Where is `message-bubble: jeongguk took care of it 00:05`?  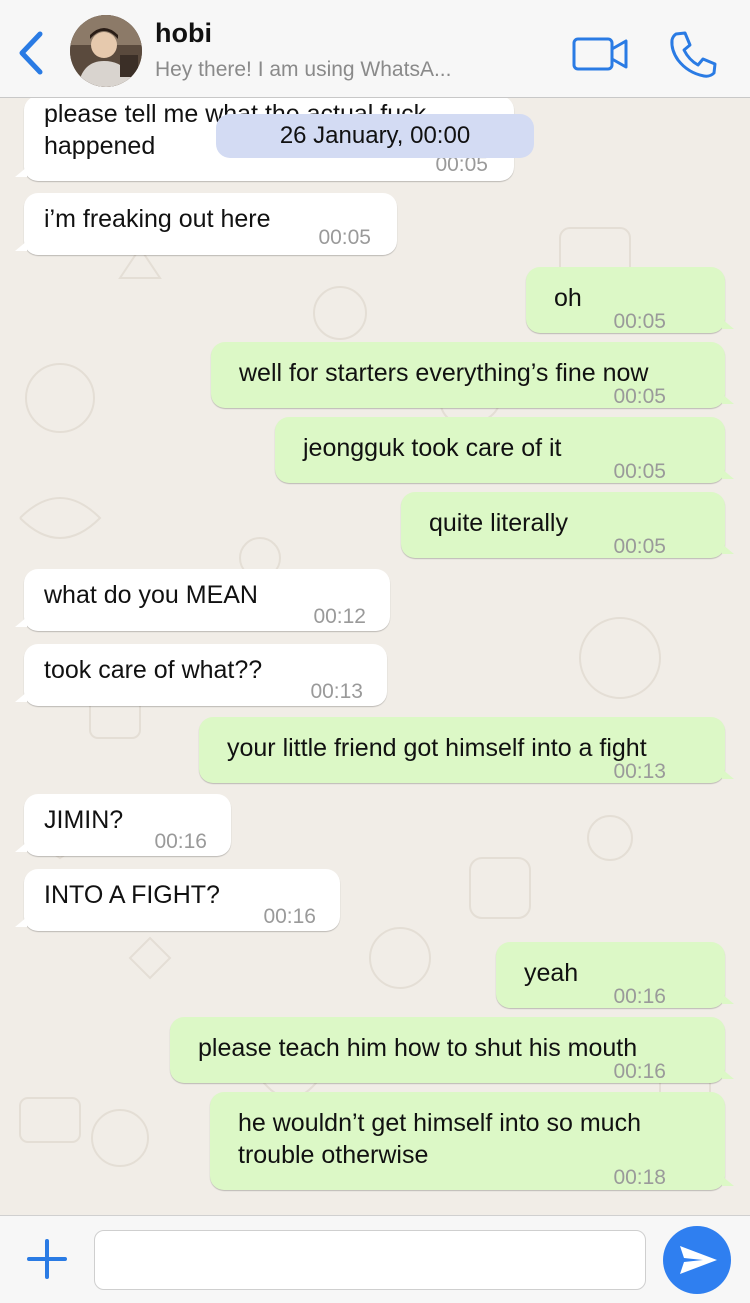 message-bubble: jeongguk took care of it 00:05 is located at coordinates (504, 450).